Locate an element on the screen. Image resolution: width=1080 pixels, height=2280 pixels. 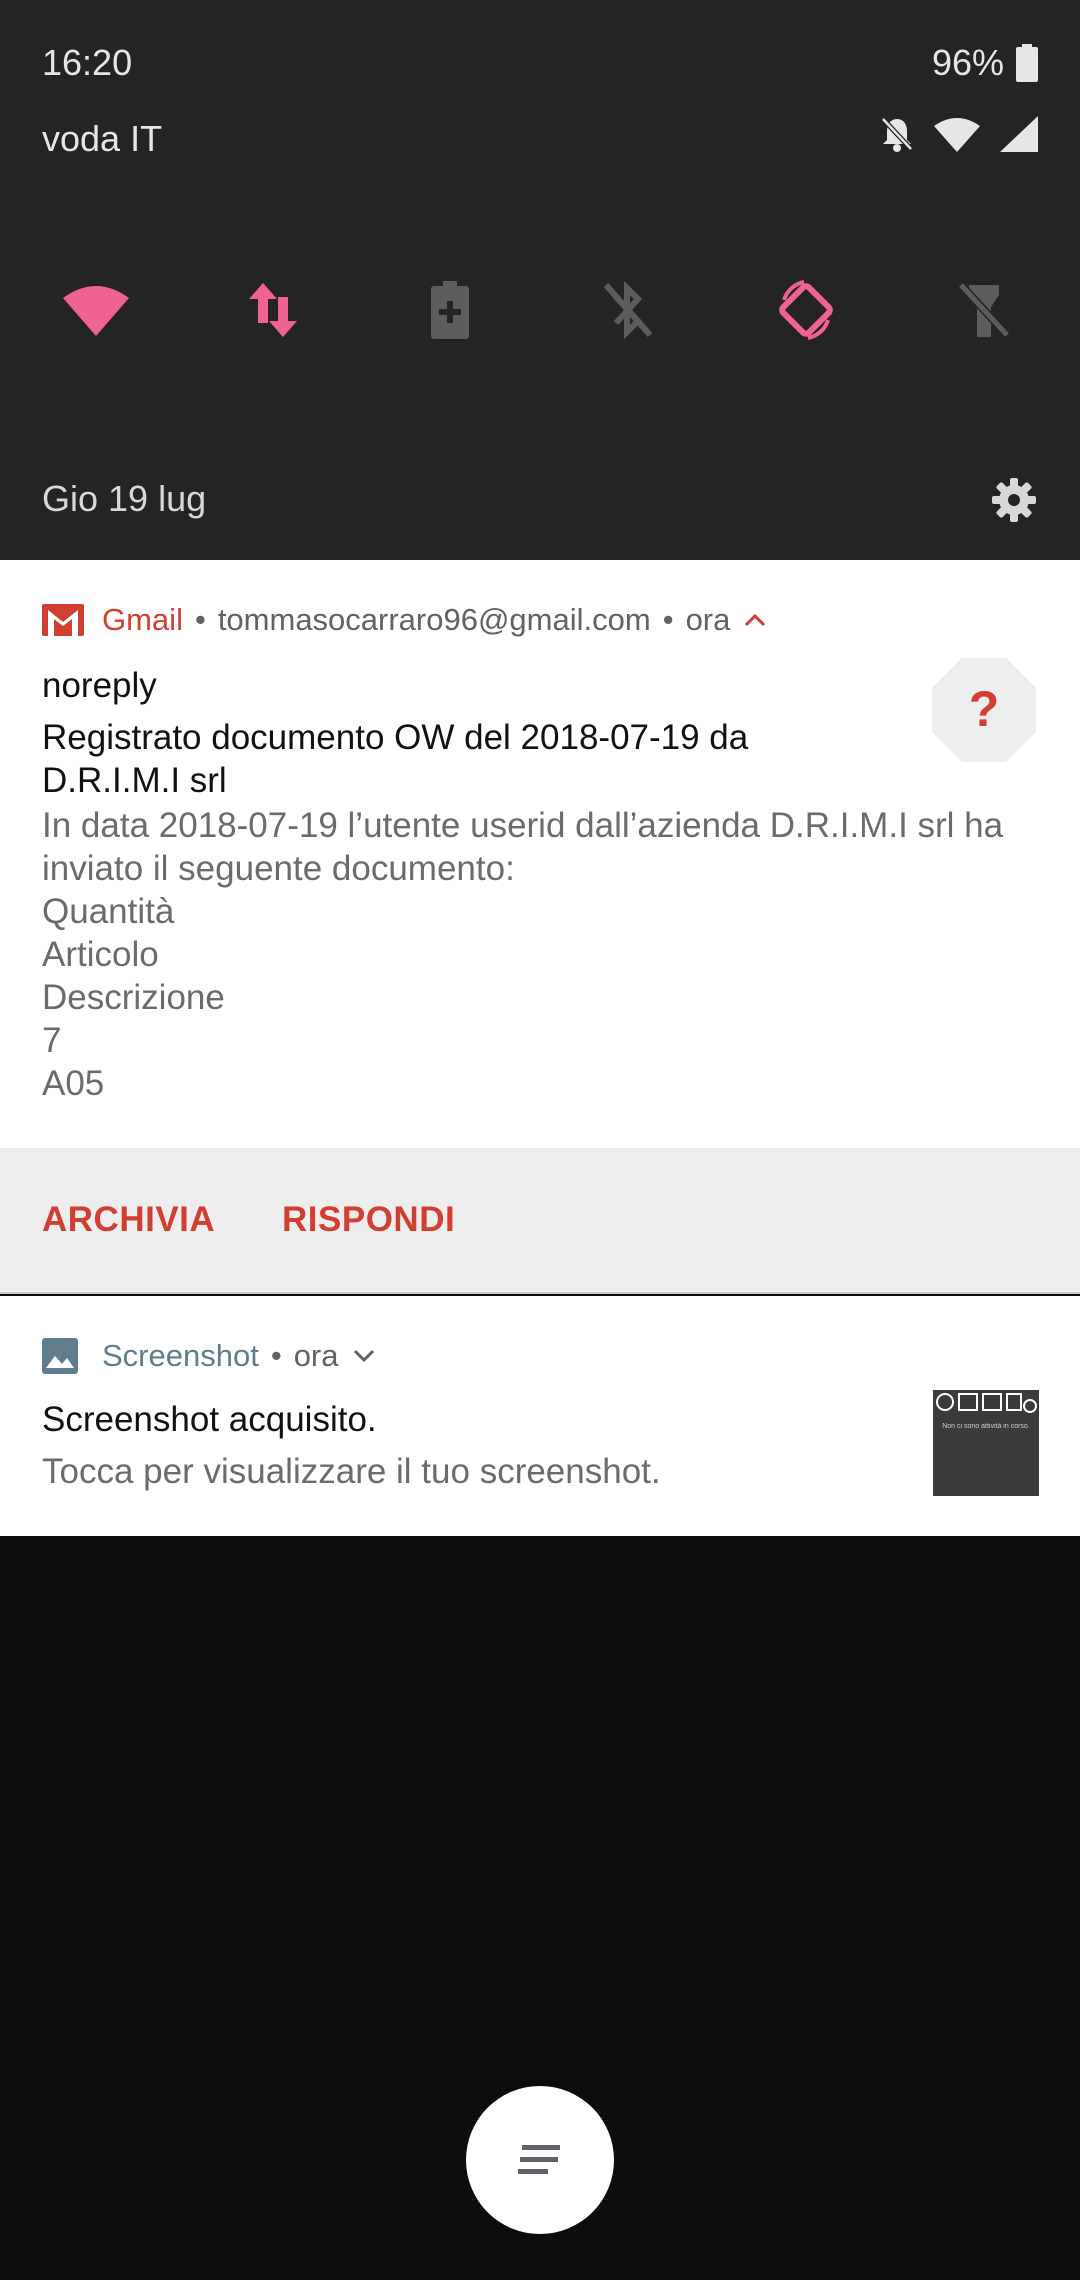
lines-icon is located at coordinates (539, 2159).